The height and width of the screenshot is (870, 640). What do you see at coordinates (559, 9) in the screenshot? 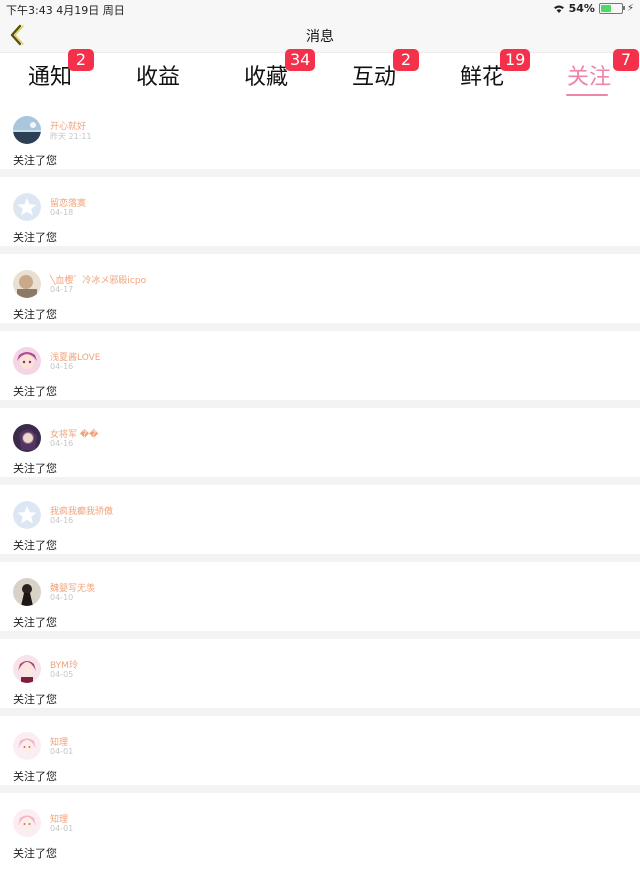
I see `wifi-icon` at bounding box center [559, 9].